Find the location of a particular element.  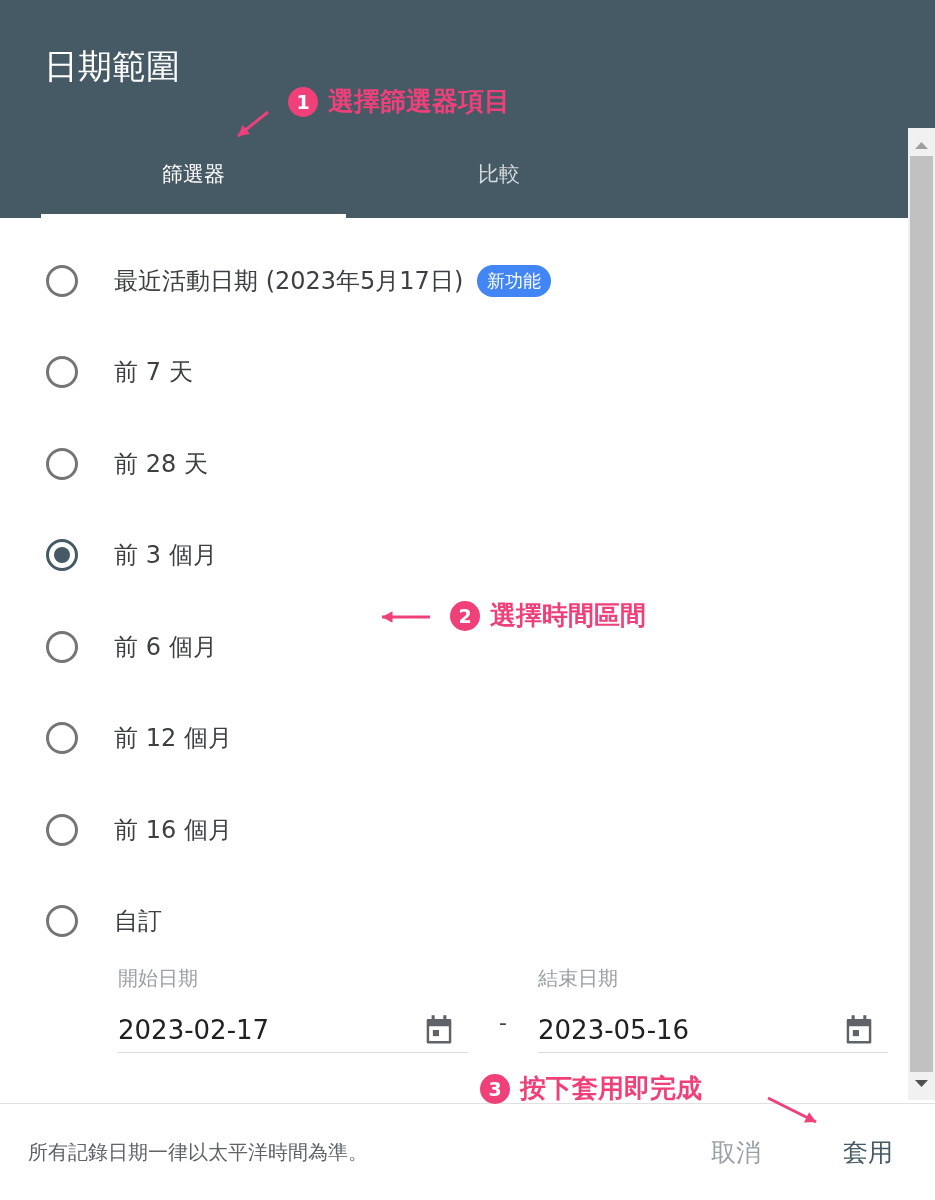

annotation-text: 按下套用即完成 is located at coordinates (611, 1088).